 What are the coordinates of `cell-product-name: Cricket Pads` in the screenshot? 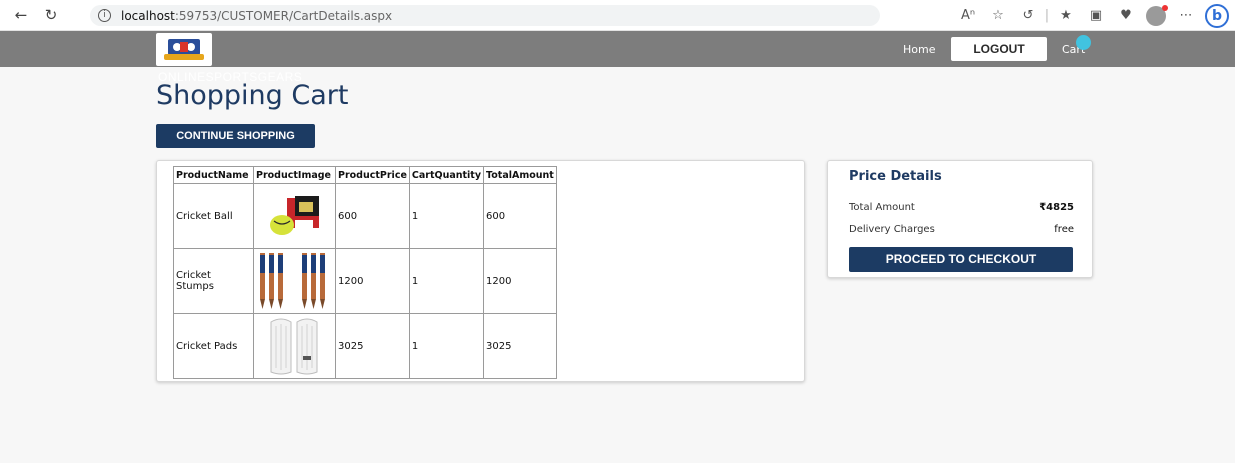 It's located at (213, 346).